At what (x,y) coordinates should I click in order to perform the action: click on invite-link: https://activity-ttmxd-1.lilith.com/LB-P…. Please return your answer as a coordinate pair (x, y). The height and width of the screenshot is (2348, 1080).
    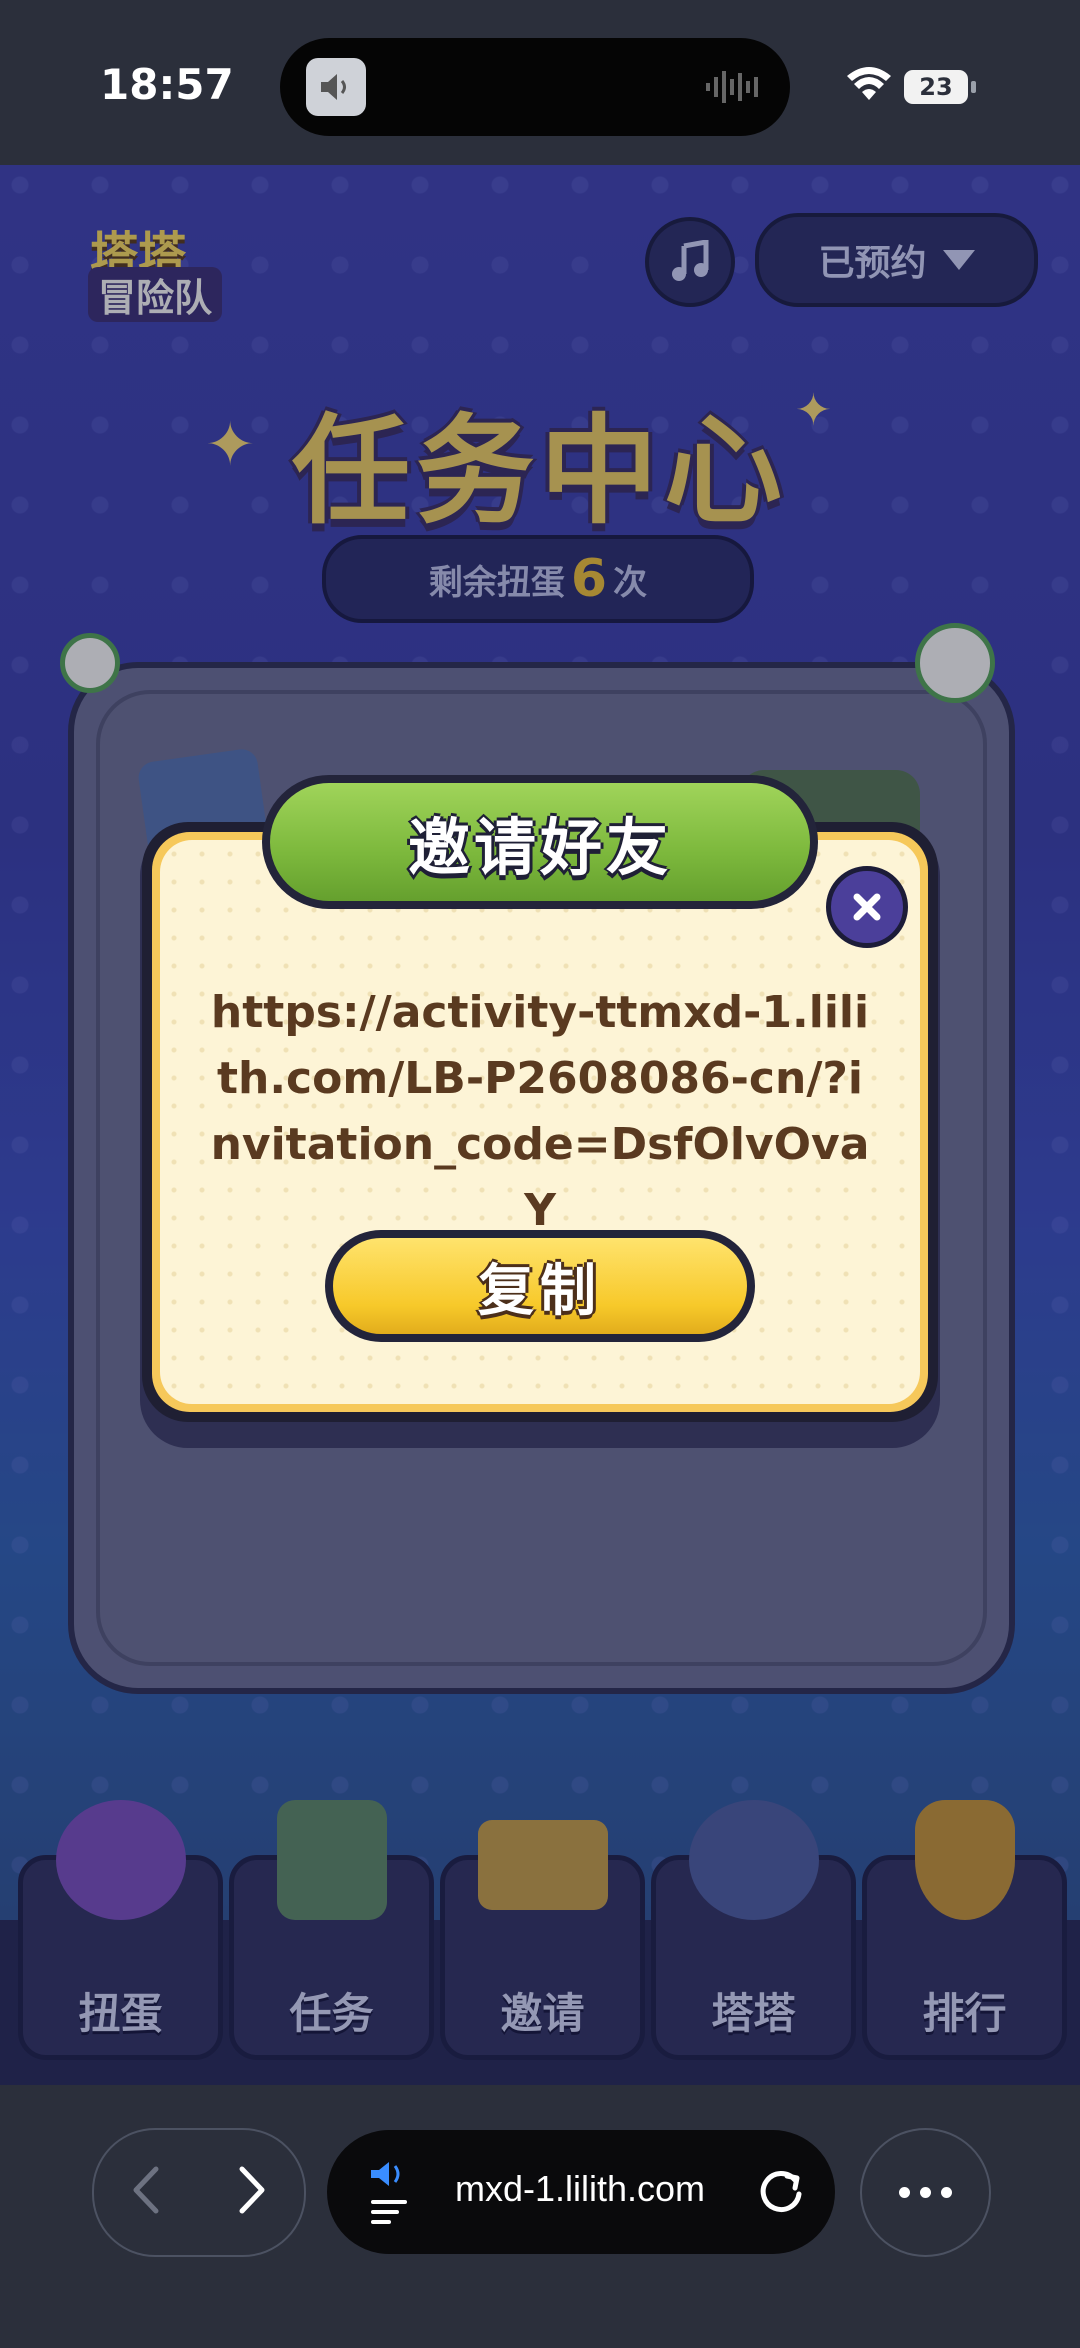
    Looking at the image, I should click on (540, 1112).